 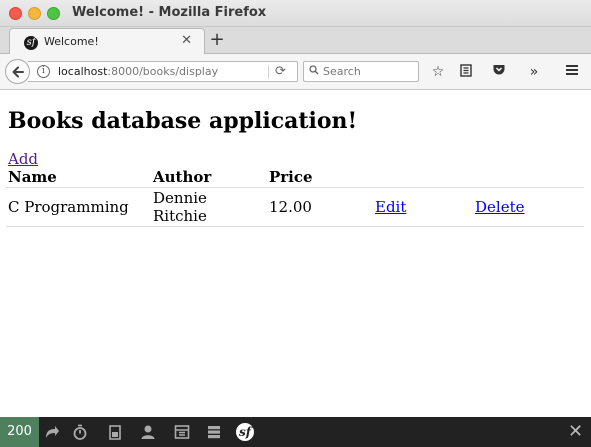 I want to click on cell-delete: Delete, so click(x=528, y=207).